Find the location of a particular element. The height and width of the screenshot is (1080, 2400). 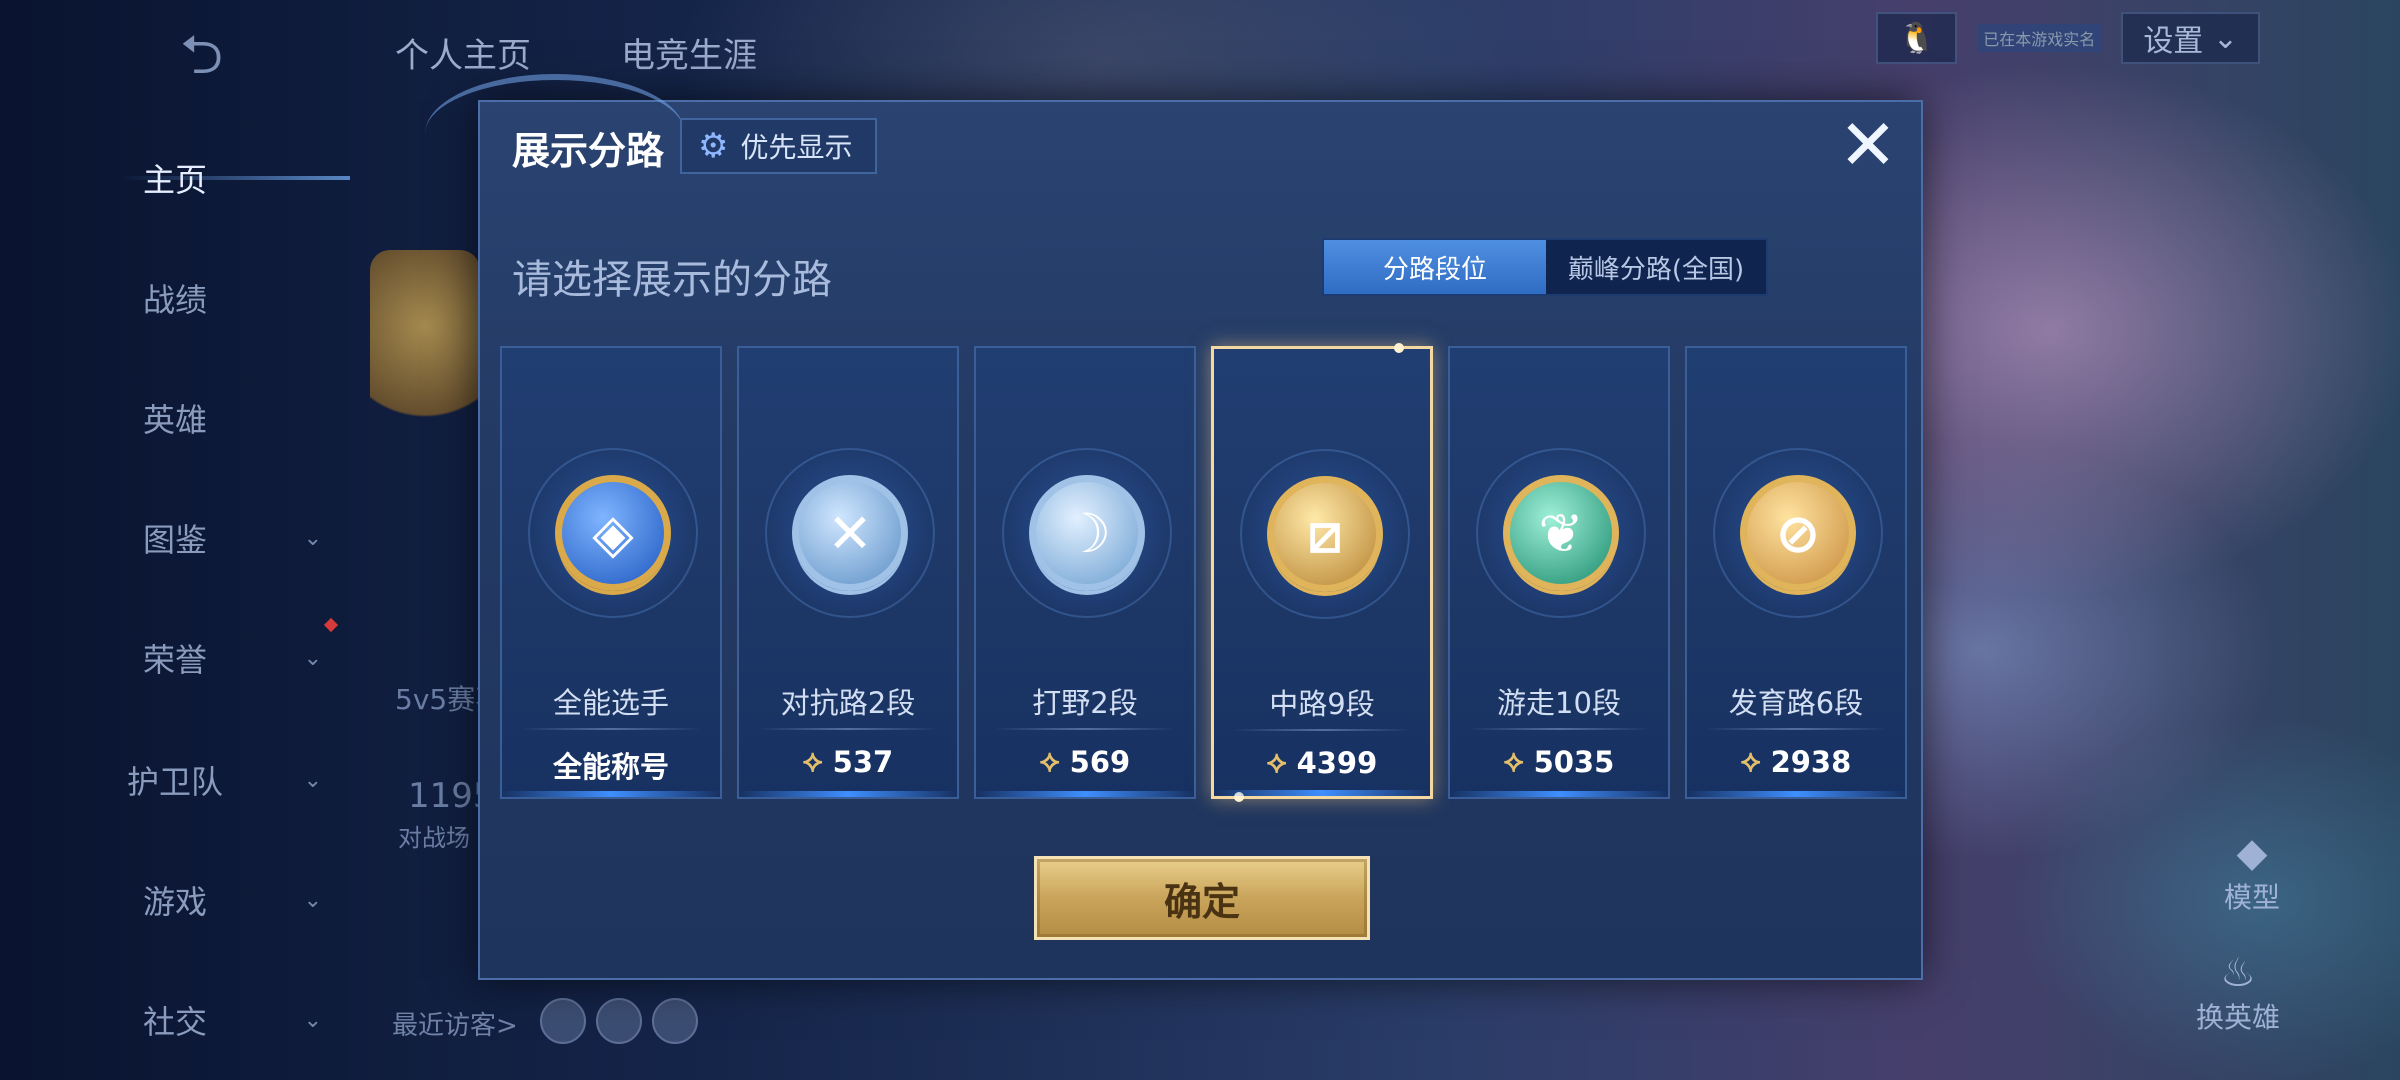

penguin-icon: 🐧 is located at coordinates (1916, 38).